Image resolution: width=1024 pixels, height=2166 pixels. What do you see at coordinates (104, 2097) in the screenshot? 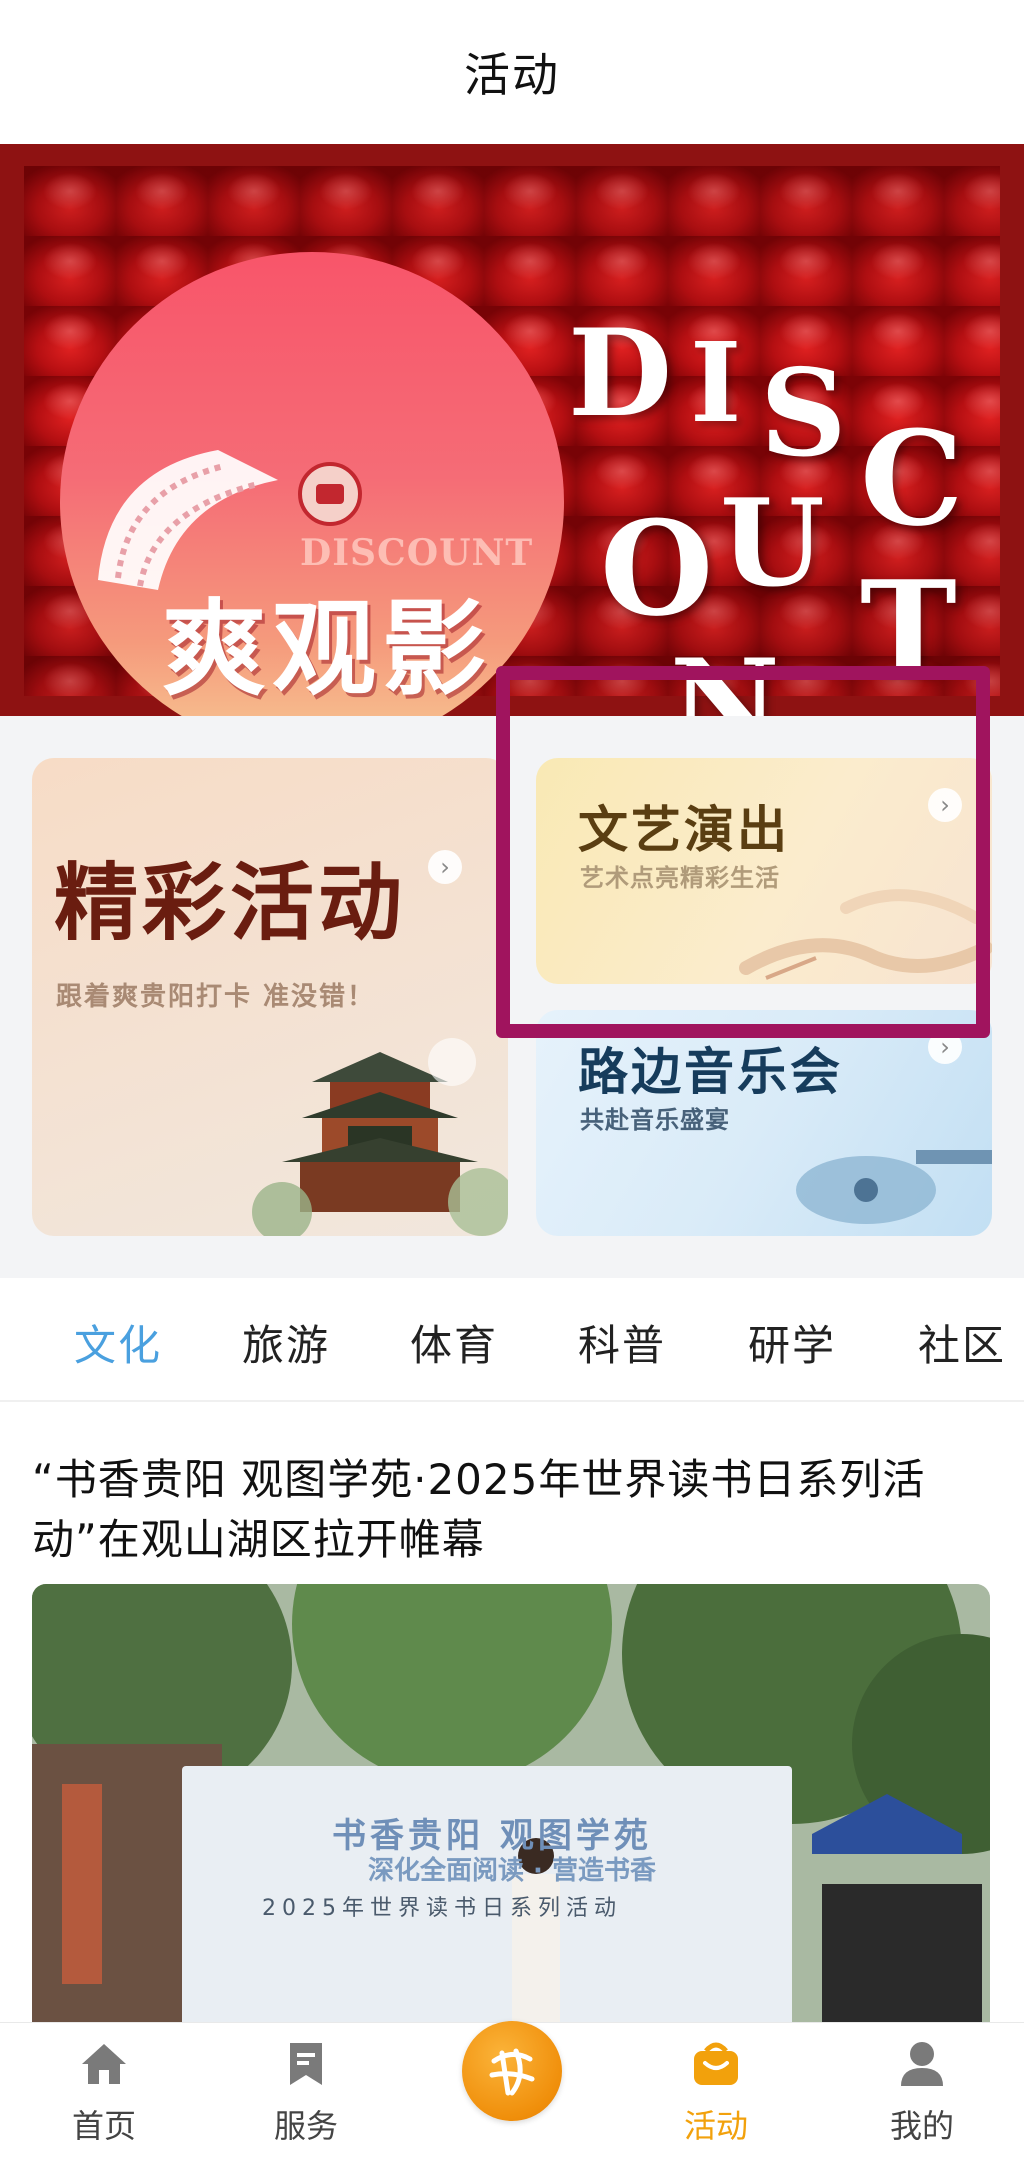
I see `nav-home: 首页` at bounding box center [104, 2097].